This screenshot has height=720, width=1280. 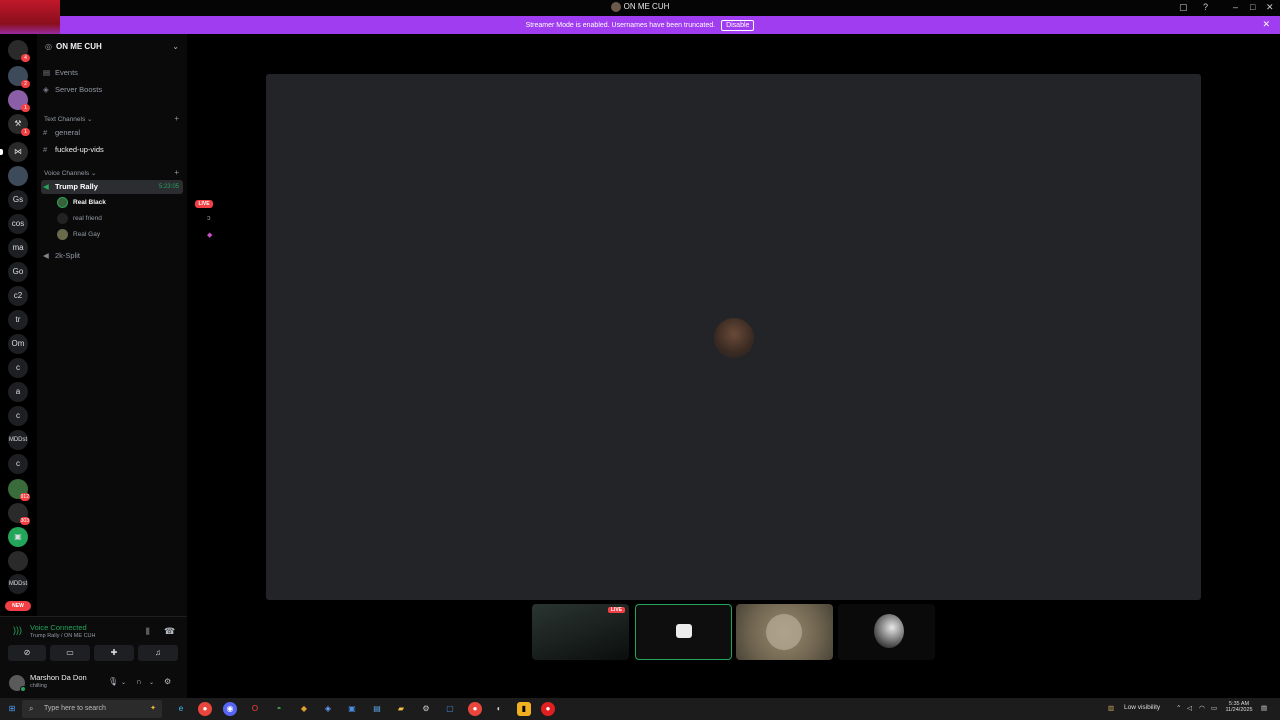 I want to click on inbox-icon: ▢, so click(x=1183, y=7).